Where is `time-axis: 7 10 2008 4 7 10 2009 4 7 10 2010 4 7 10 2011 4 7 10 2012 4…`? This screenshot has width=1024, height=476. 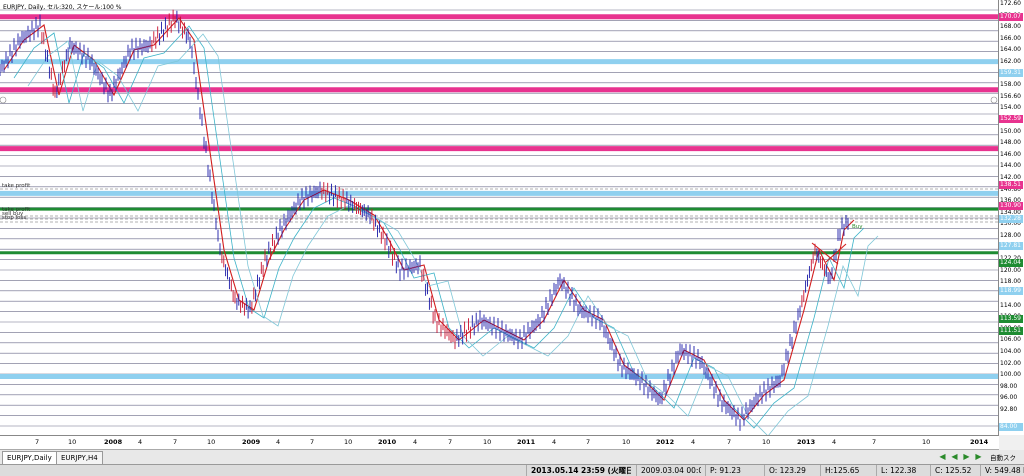
time-axis: 7 10 2008 4 7 10 2009 4 7 10 2010 4 7 10 2011 4 7 10 2012 4… is located at coordinates (499, 443).